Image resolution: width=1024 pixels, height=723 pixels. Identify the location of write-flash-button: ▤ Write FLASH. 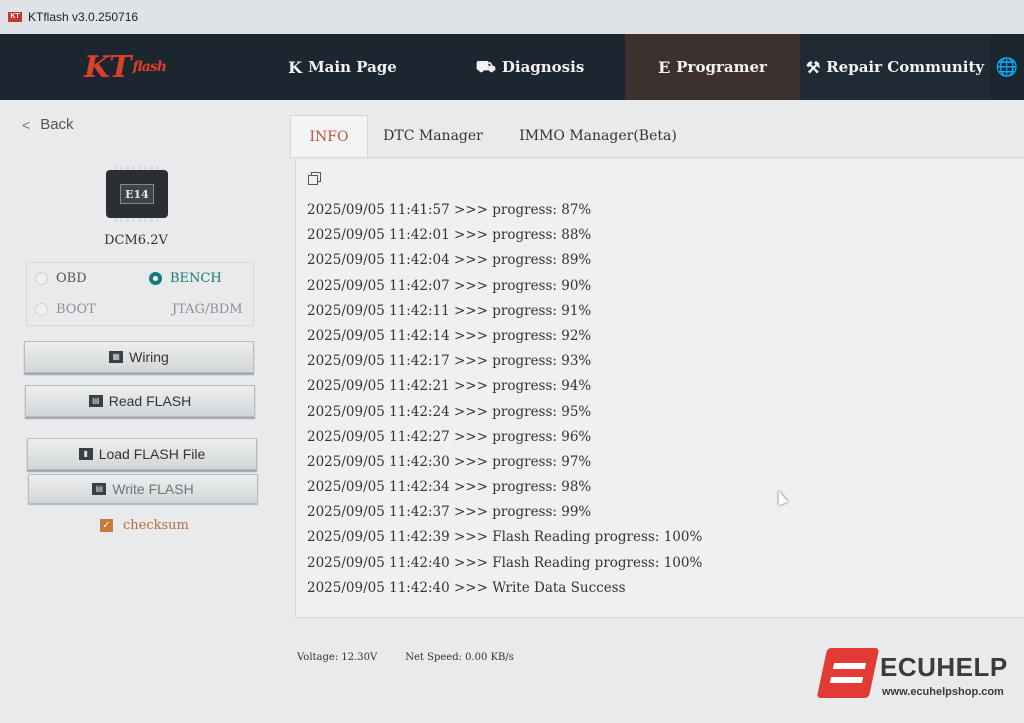
(143, 489).